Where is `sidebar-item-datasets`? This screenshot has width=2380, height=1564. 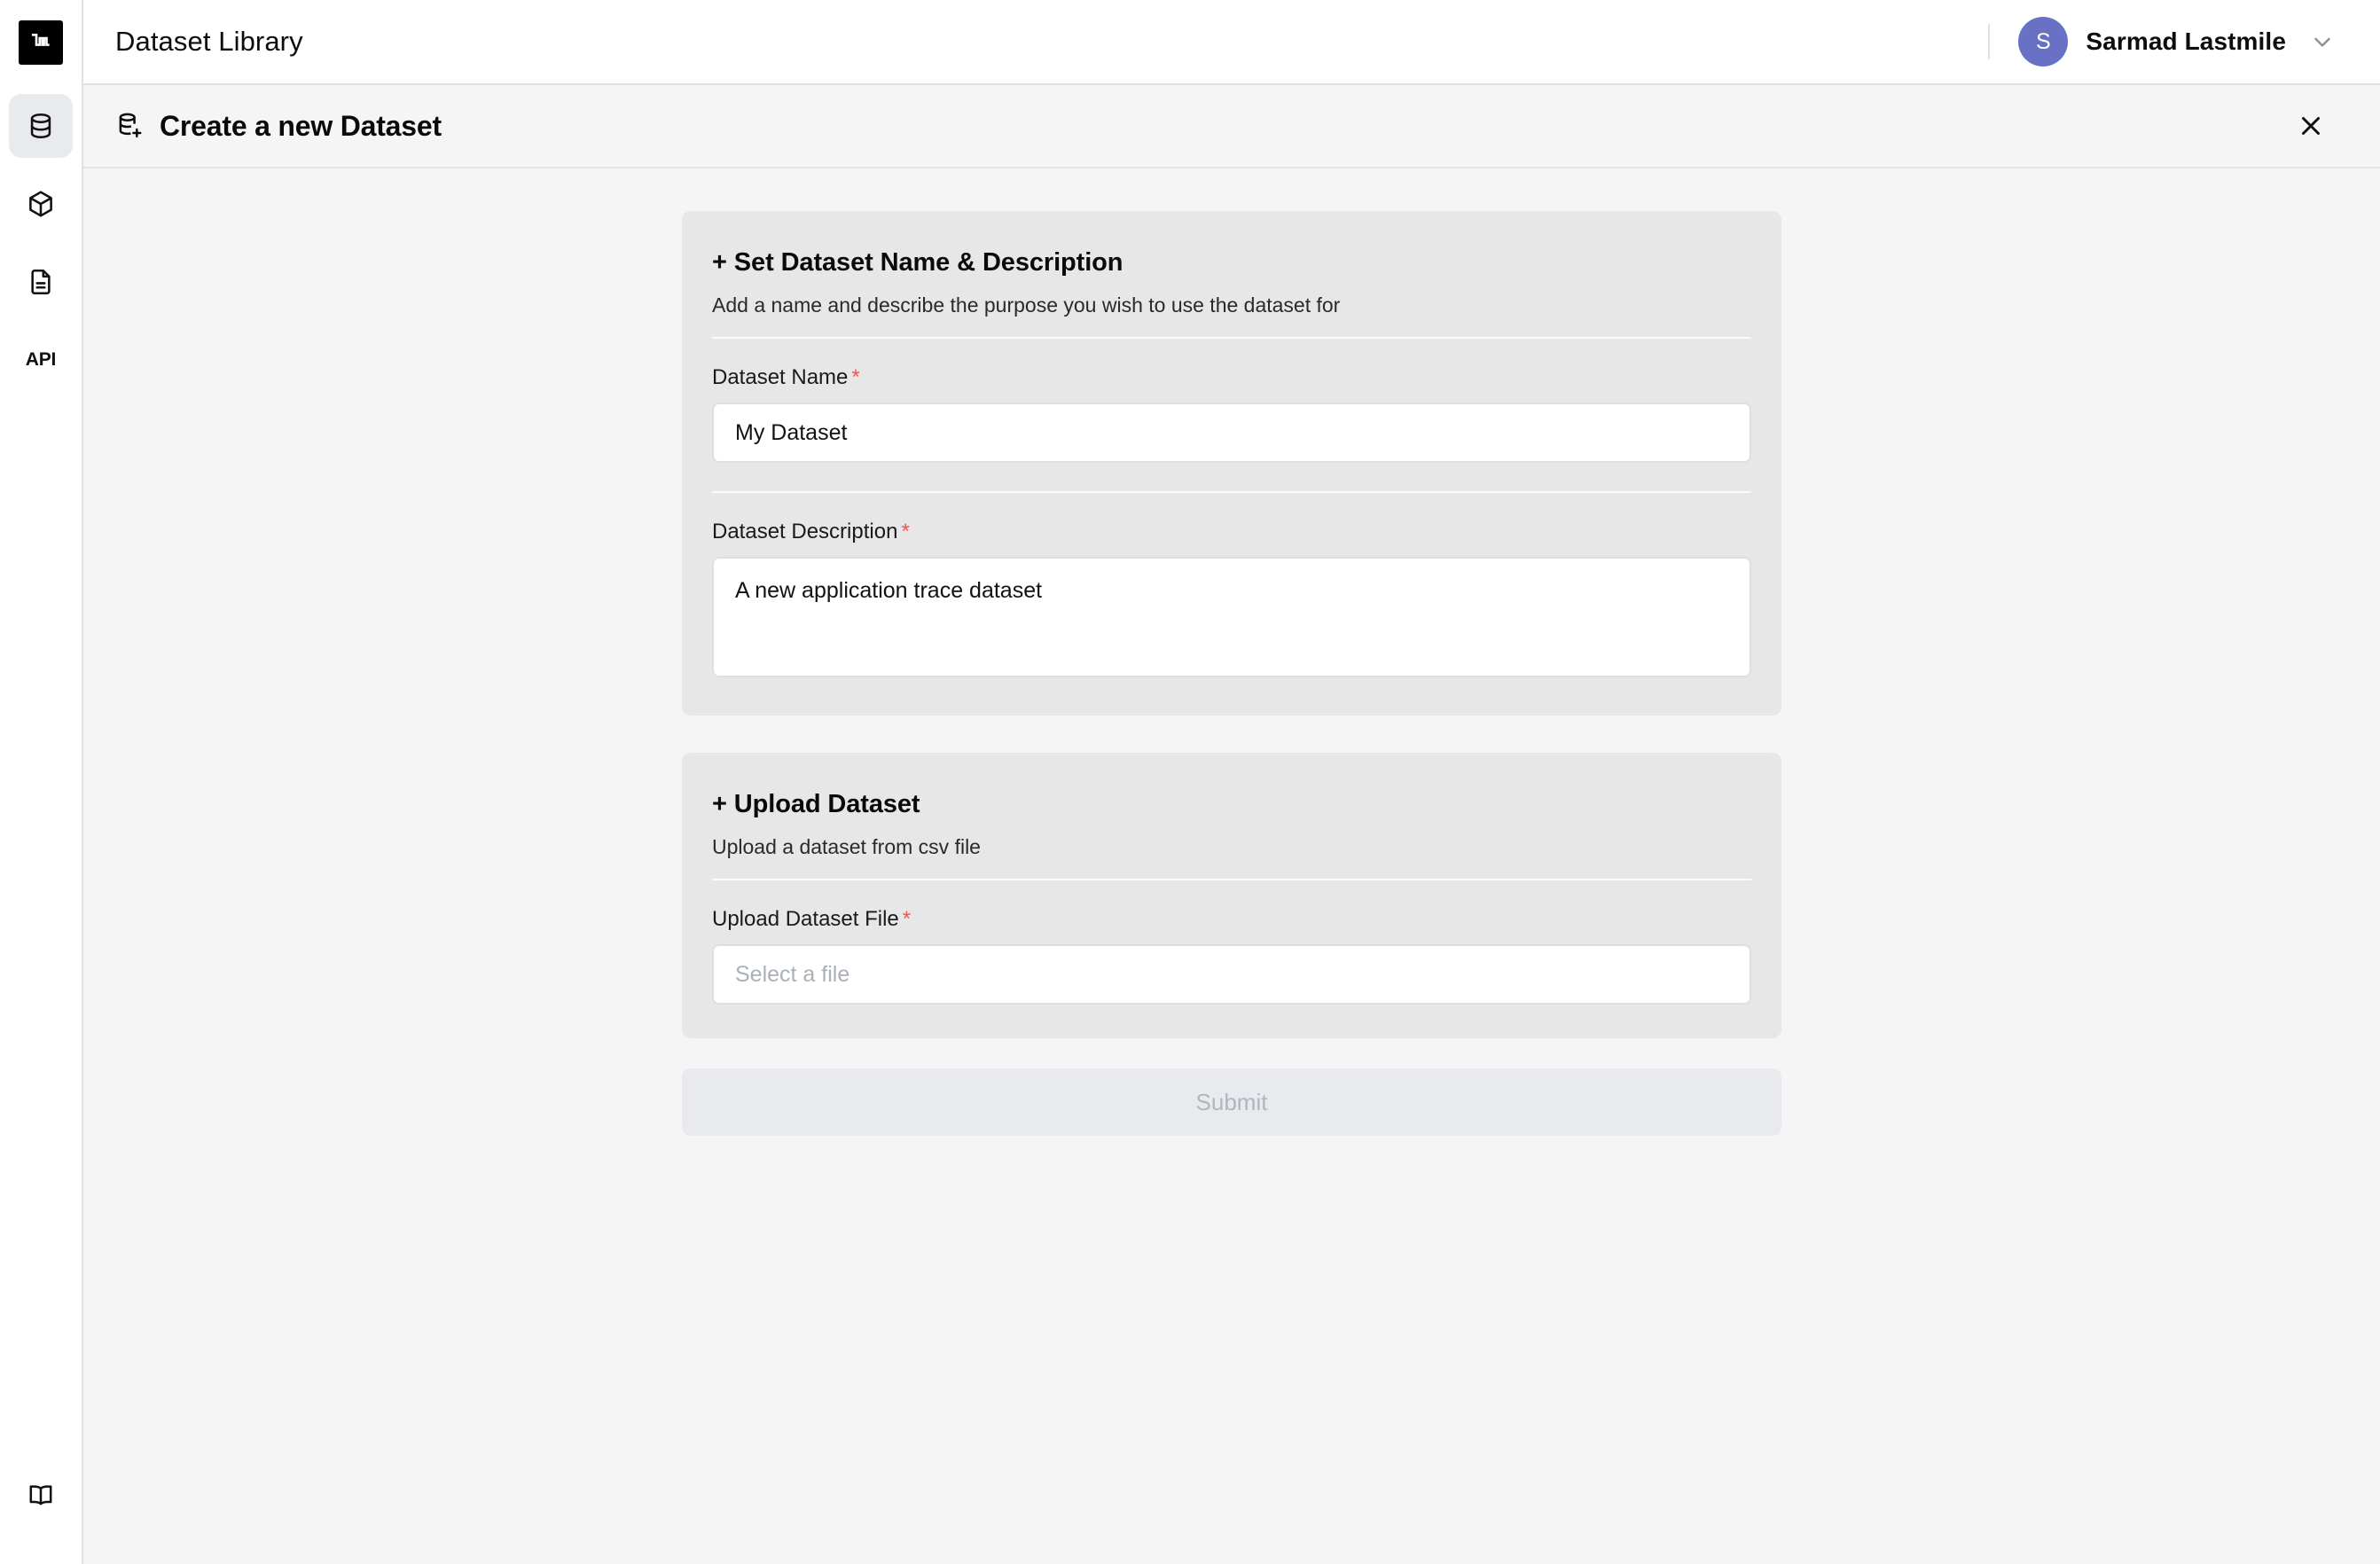 sidebar-item-datasets is located at coordinates (41, 126).